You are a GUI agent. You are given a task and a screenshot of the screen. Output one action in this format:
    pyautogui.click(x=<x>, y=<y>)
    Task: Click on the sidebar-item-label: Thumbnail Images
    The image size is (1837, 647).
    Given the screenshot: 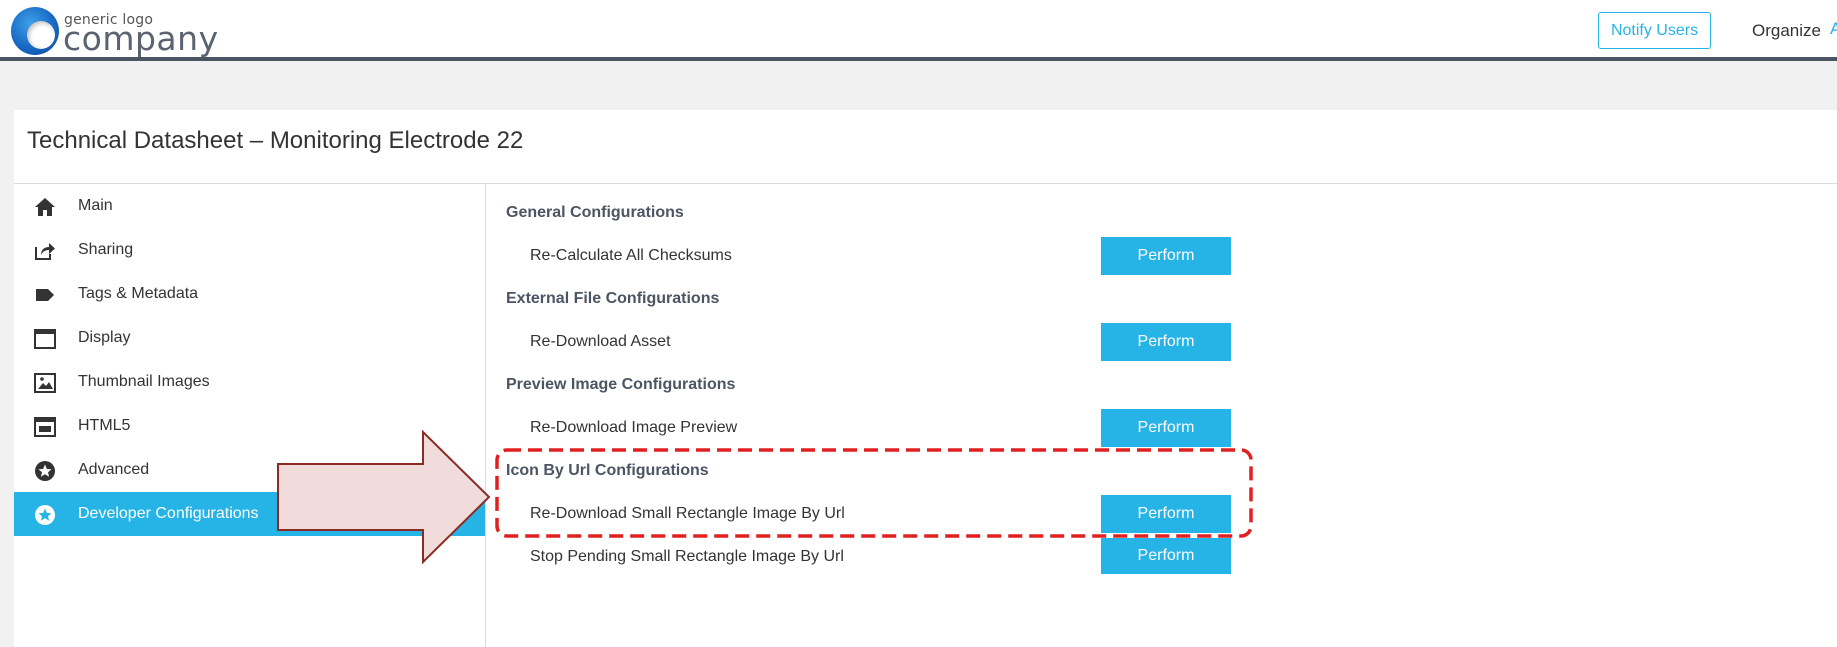 What is the action you would take?
    pyautogui.click(x=144, y=381)
    